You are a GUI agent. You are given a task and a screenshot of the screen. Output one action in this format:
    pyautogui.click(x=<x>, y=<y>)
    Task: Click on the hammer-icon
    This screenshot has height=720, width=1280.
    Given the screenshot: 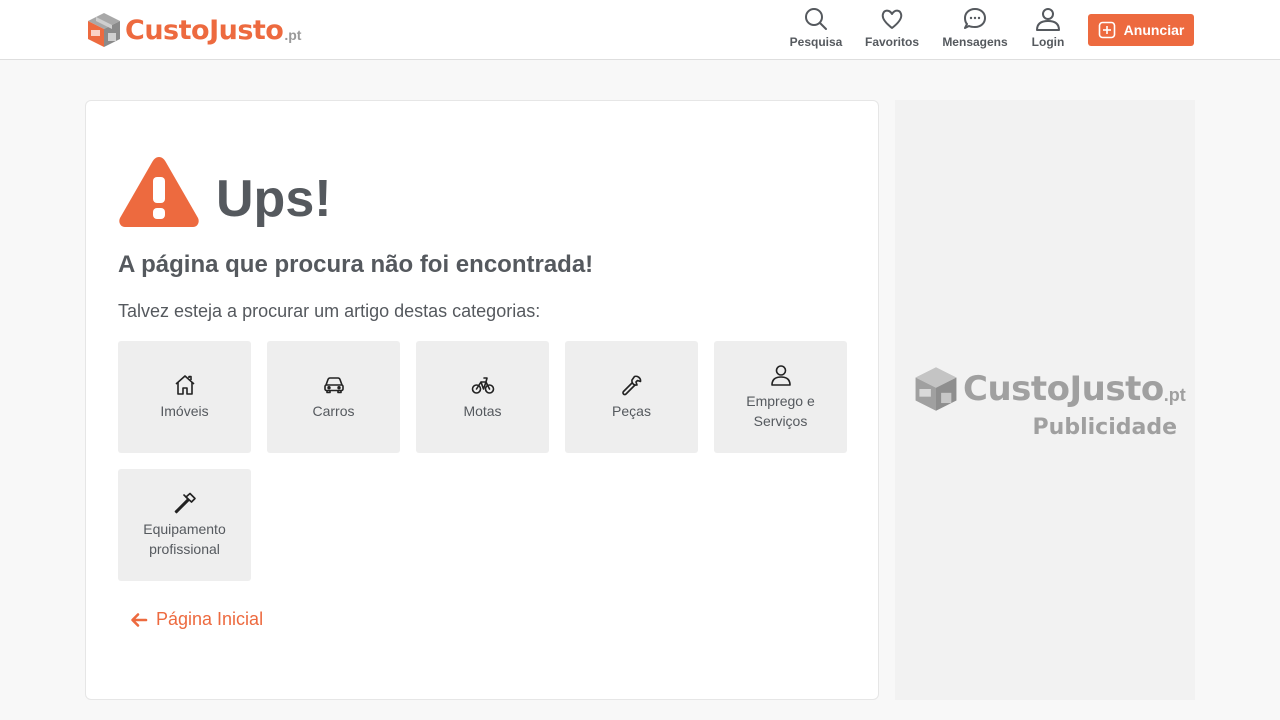 What is the action you would take?
    pyautogui.click(x=185, y=503)
    